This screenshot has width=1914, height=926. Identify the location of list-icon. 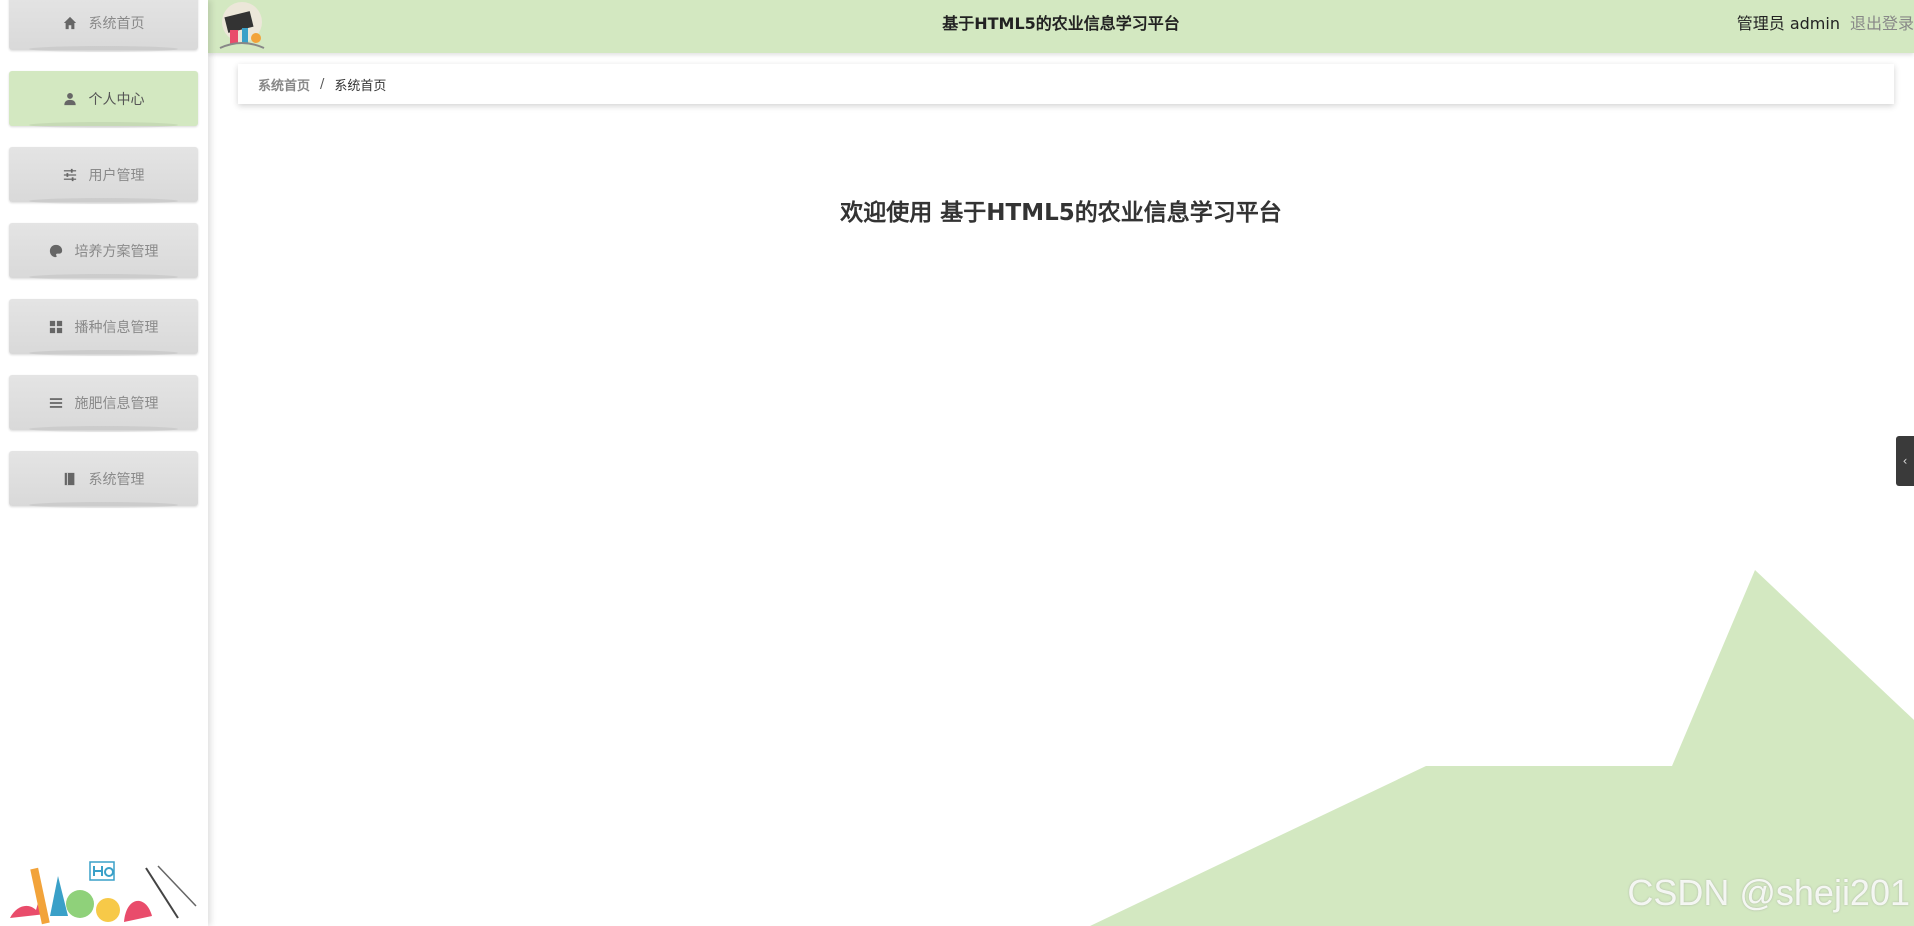
(56, 403).